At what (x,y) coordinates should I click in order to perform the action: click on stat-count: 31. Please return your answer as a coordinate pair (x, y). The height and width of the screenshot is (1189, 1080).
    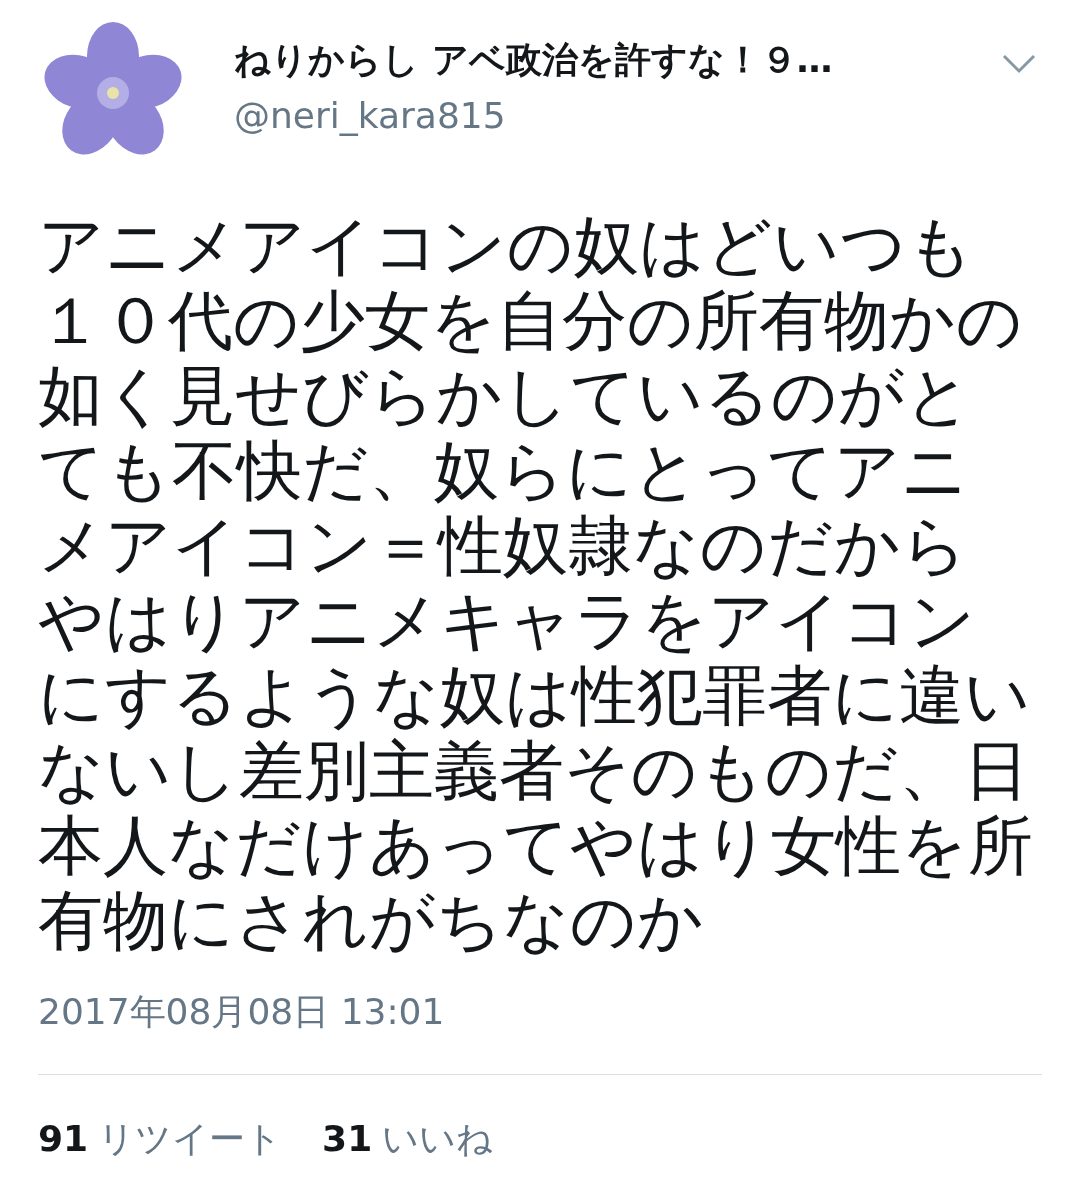
    Looking at the image, I should click on (347, 1139).